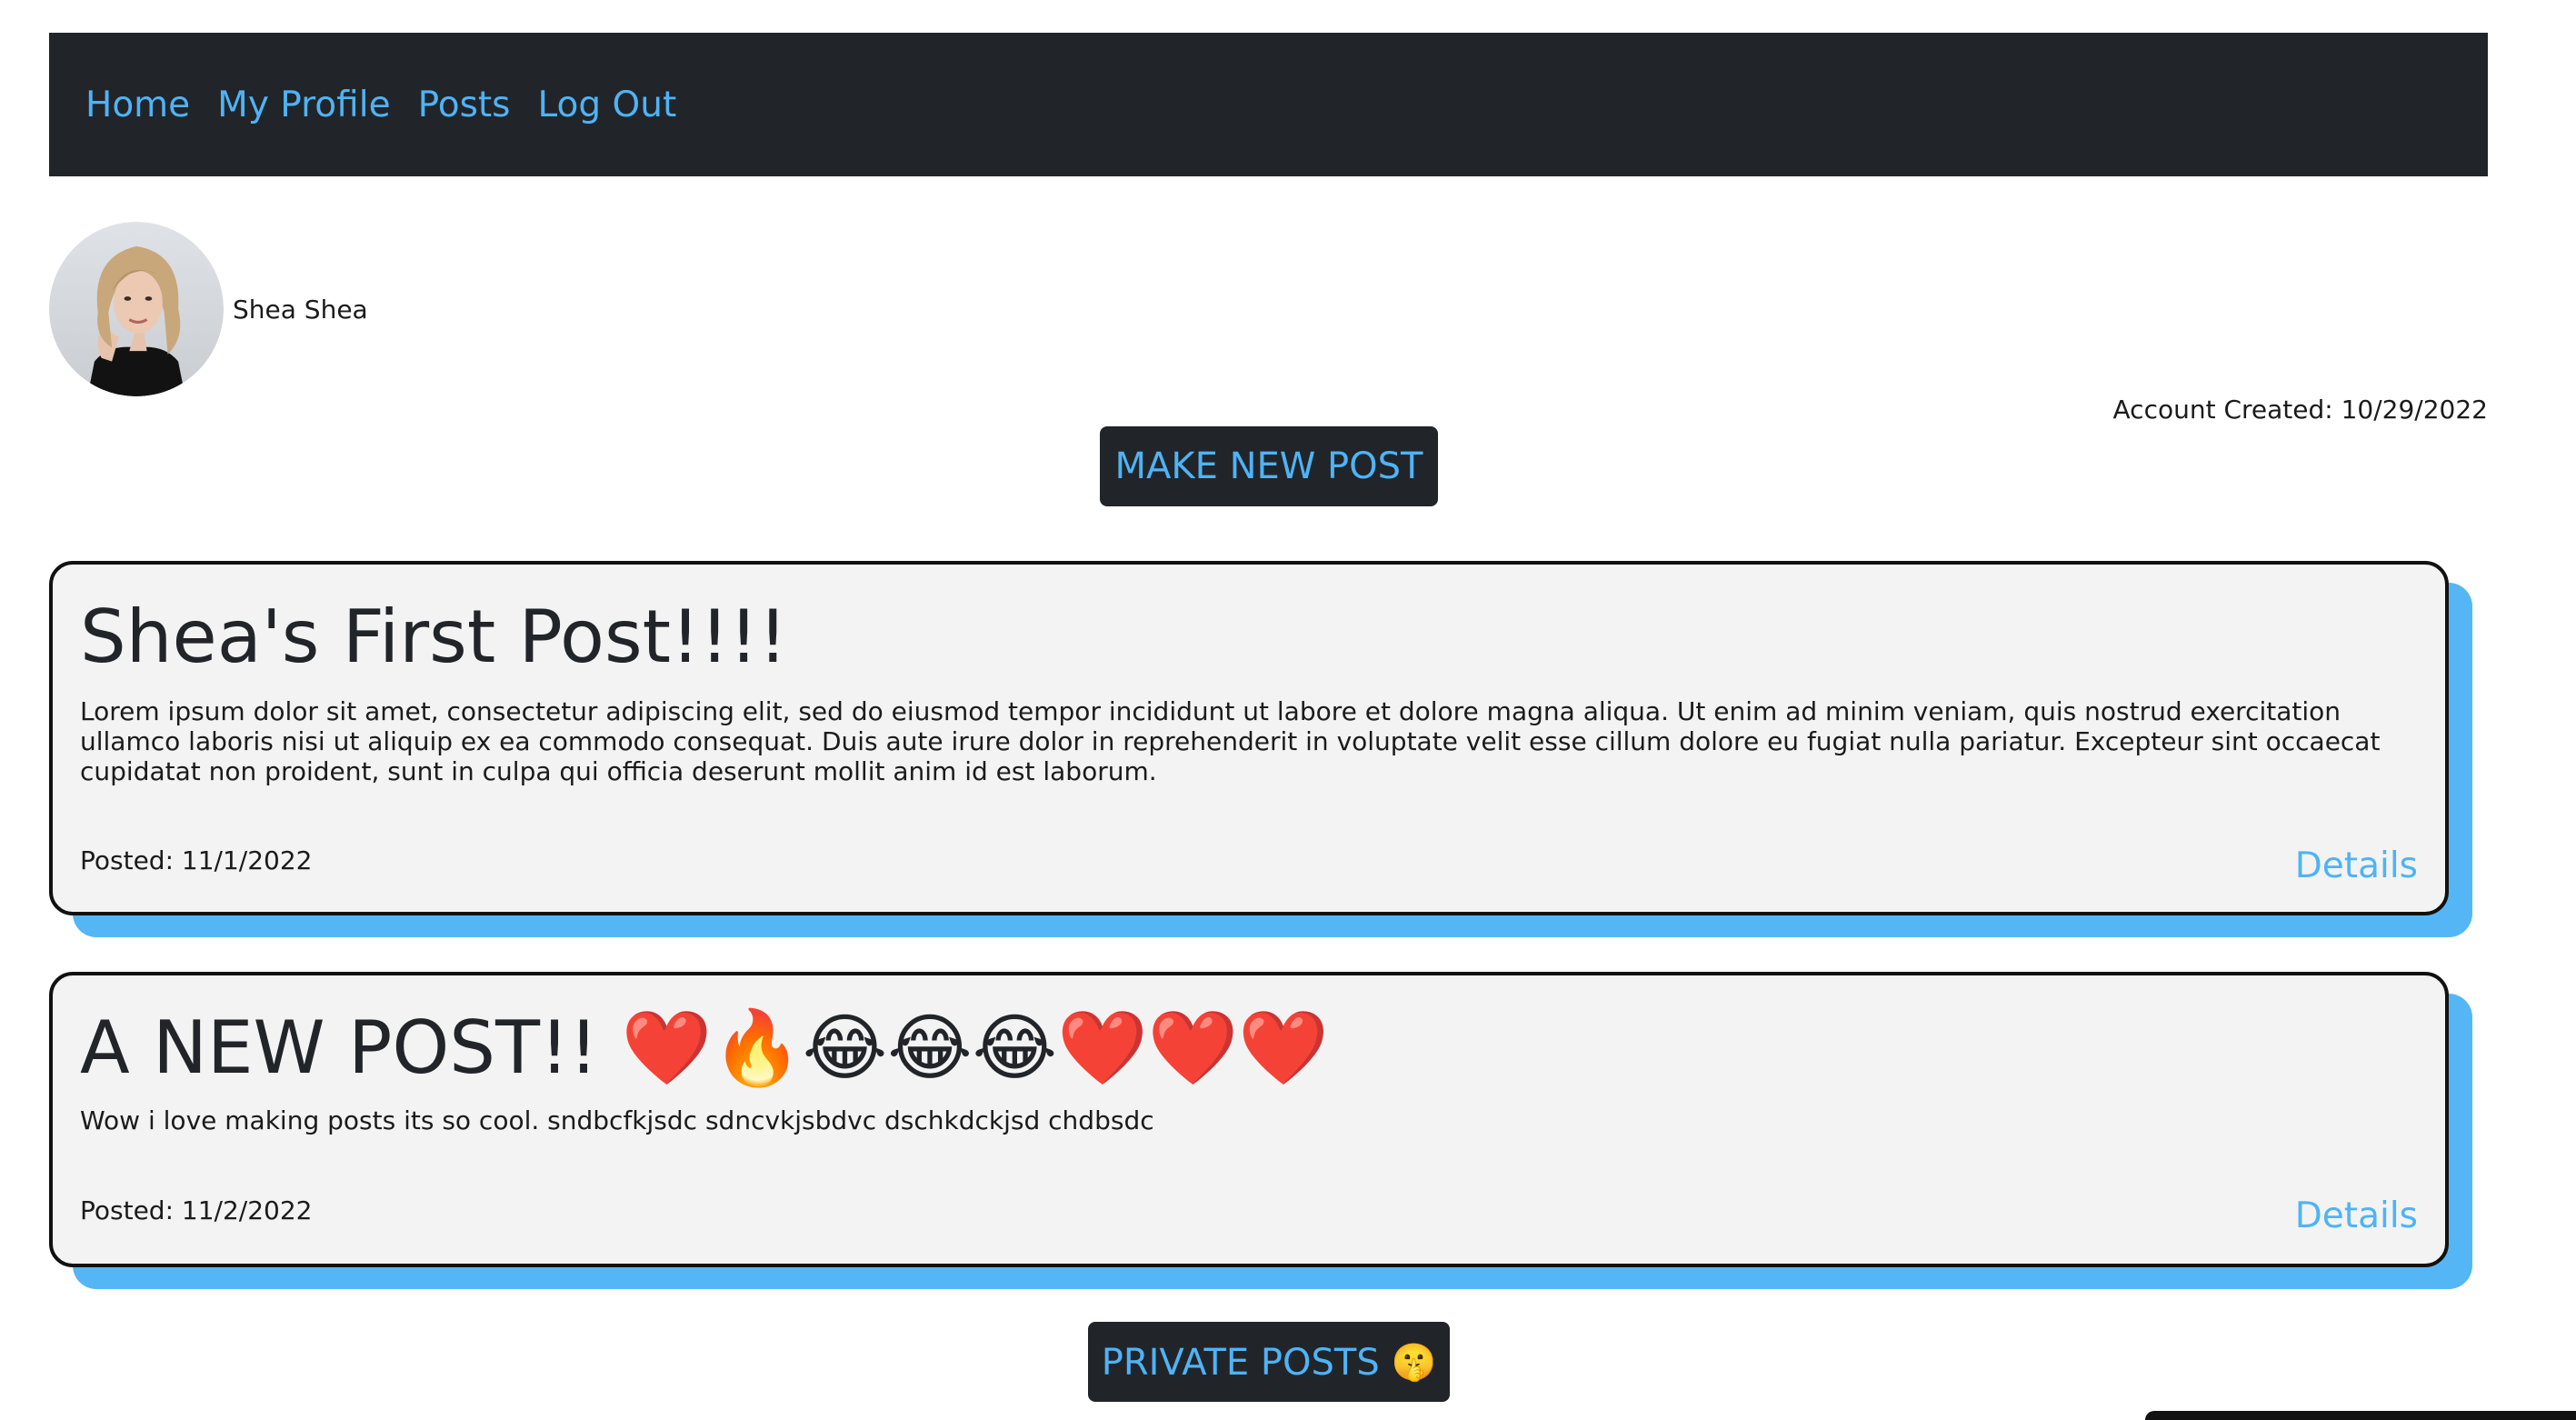 The width and height of the screenshot is (2576, 1420). Describe the element at coordinates (464, 105) in the screenshot. I see `nav-link-posts: Posts` at that location.